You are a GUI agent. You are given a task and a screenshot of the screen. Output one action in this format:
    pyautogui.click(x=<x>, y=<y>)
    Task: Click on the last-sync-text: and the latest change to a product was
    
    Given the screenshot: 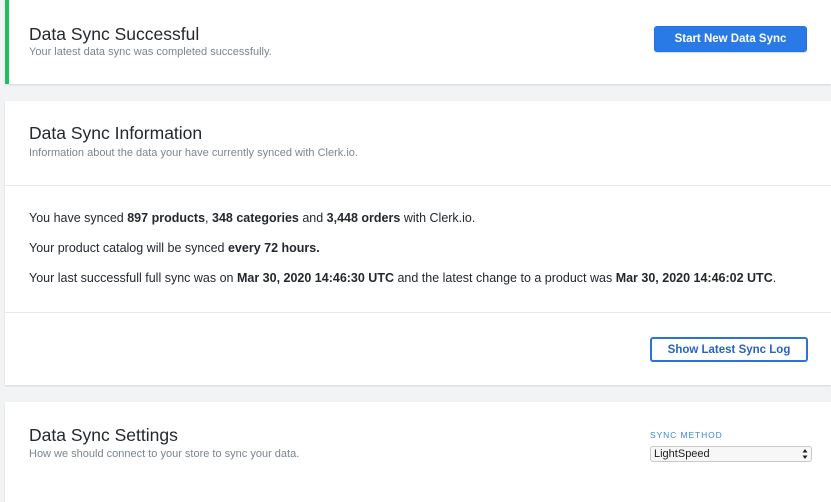 What is the action you would take?
    pyautogui.click(x=505, y=278)
    